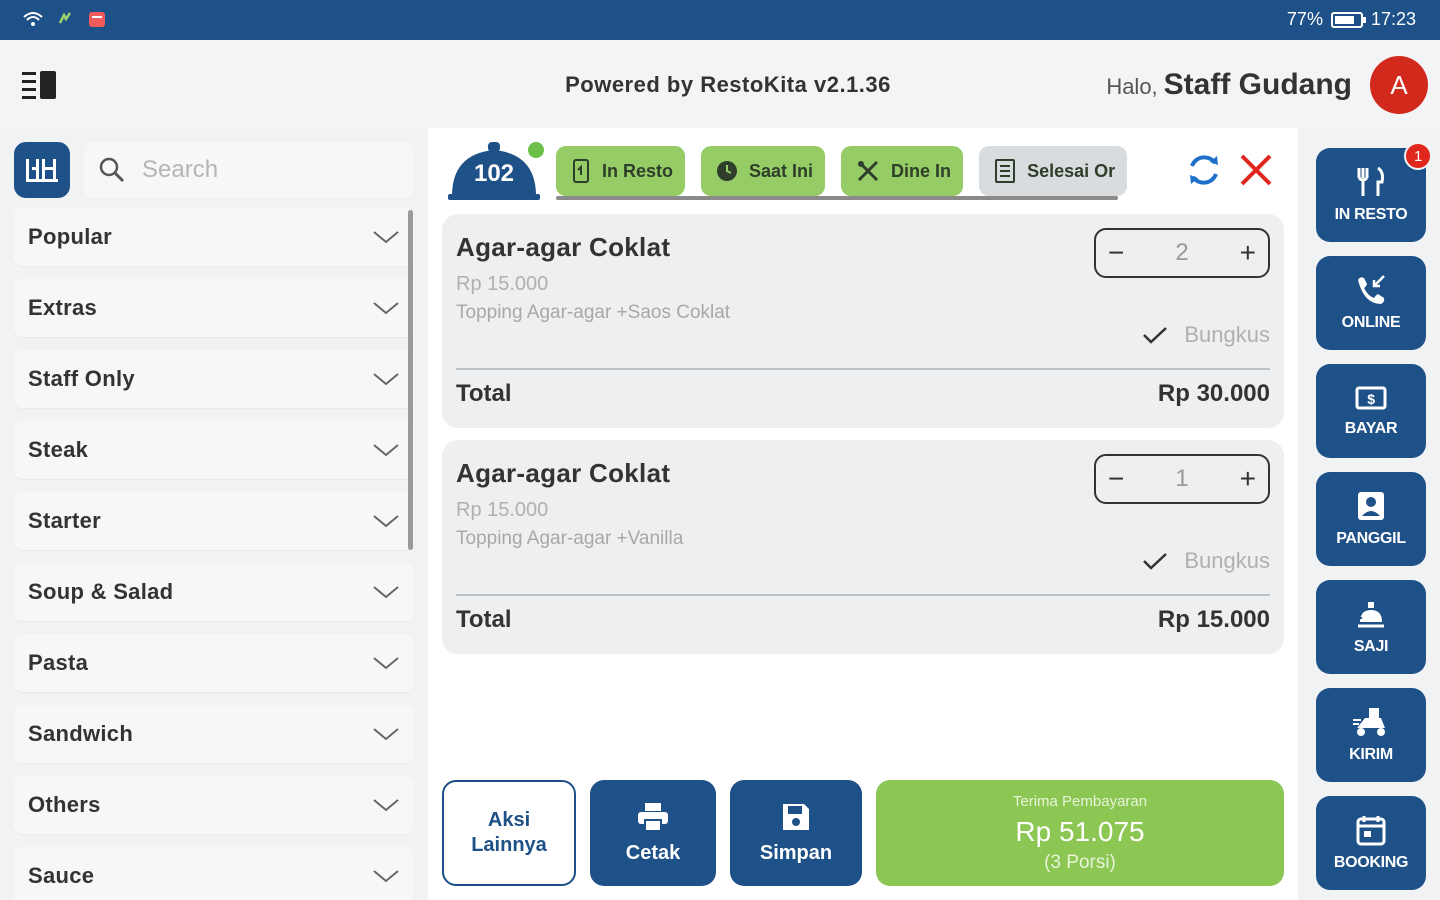  Describe the element at coordinates (1304, 19) in the screenshot. I see `battery-percent: 77%` at that location.